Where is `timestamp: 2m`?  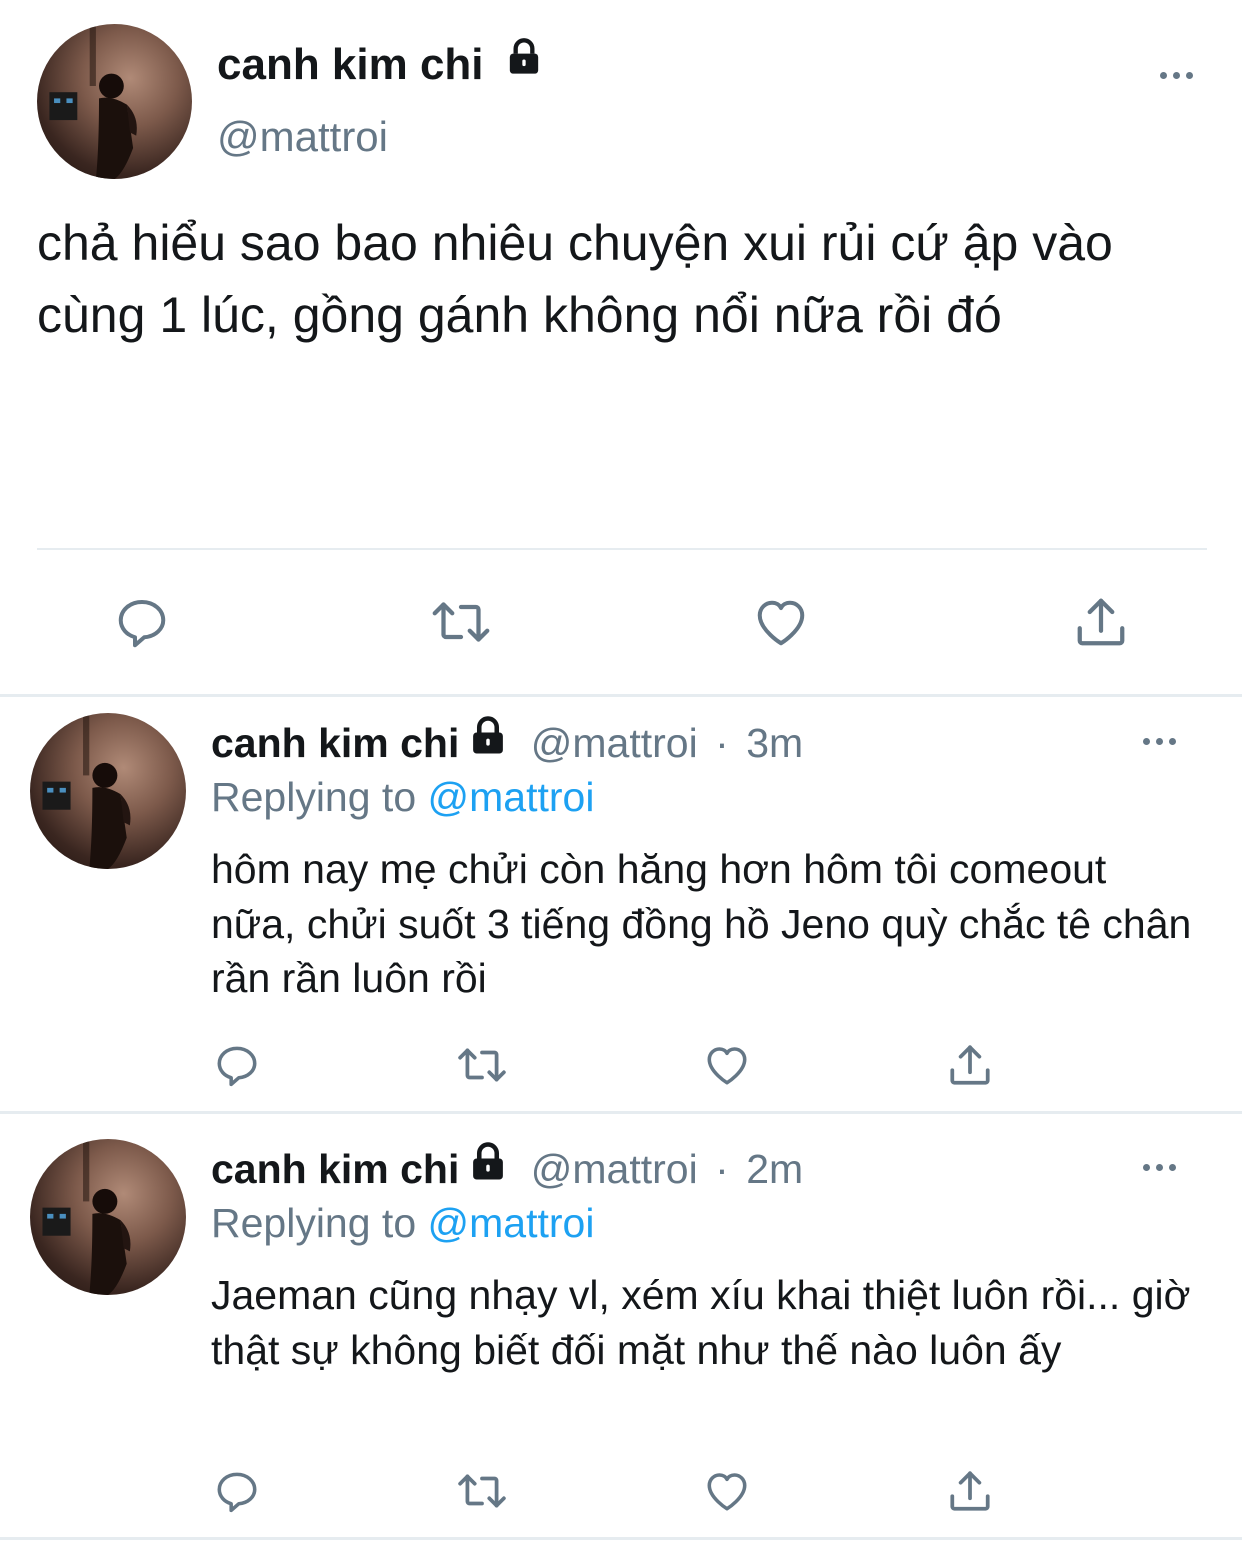 timestamp: 2m is located at coordinates (774, 1169).